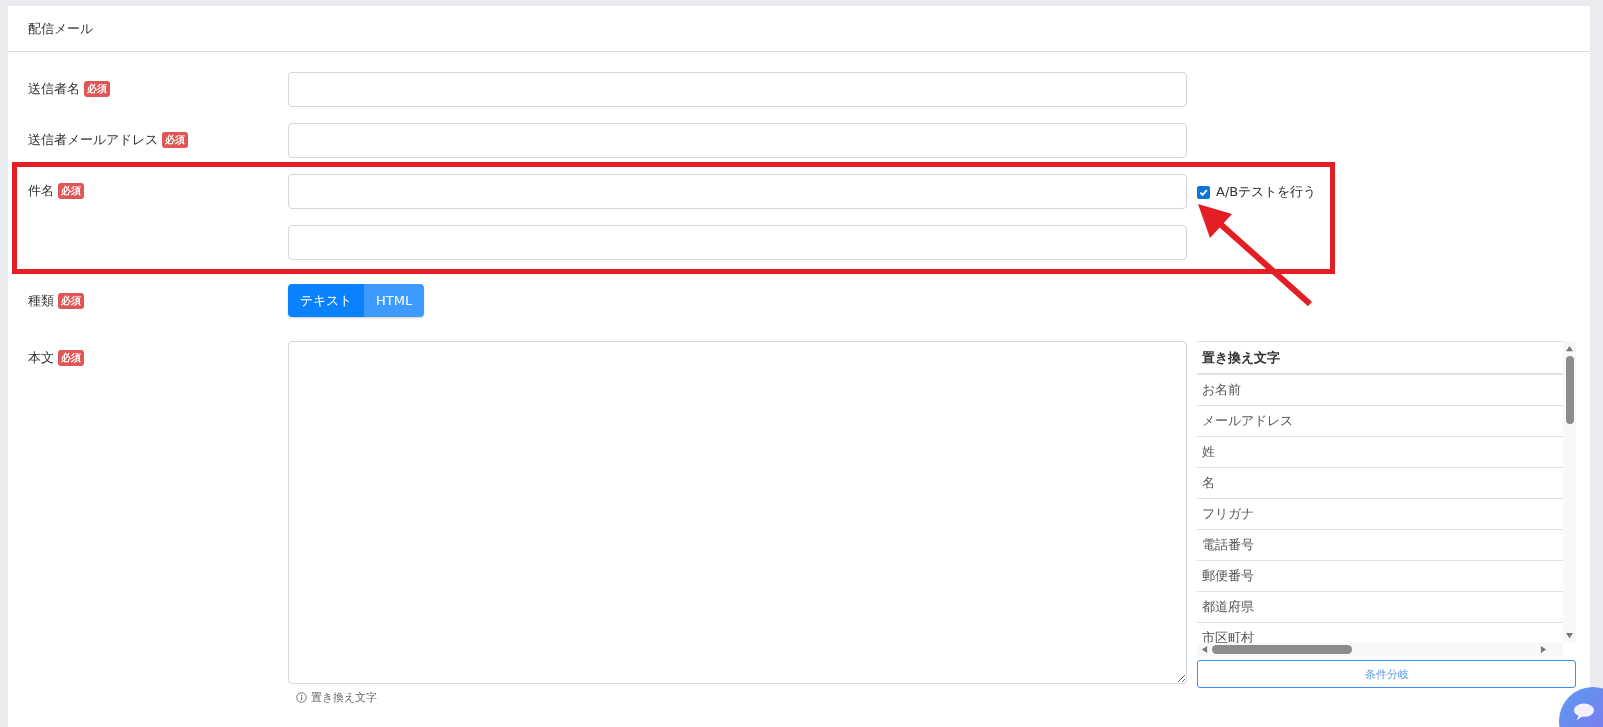 The width and height of the screenshot is (1603, 727). Describe the element at coordinates (1380, 452) in the screenshot. I see `replacement-item: 姓` at that location.